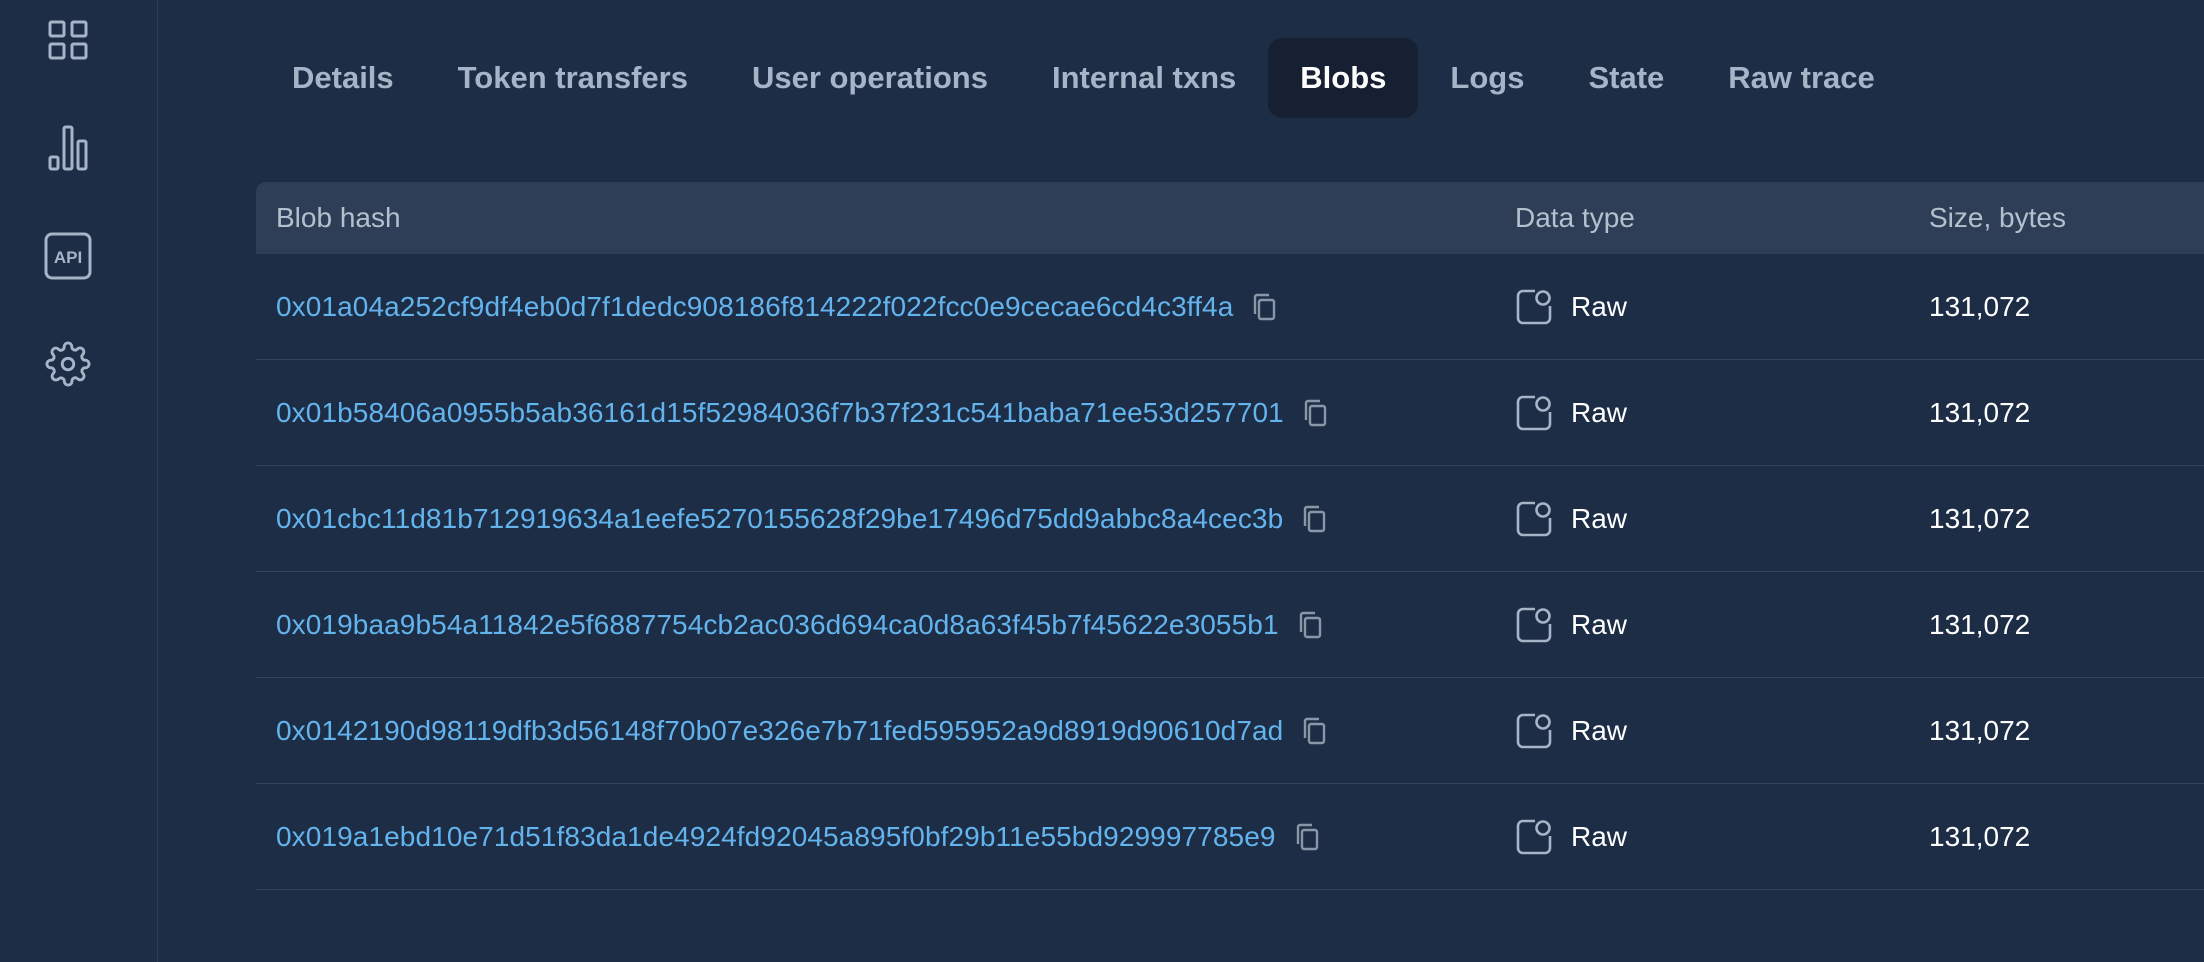 Image resolution: width=2204 pixels, height=962 pixels. What do you see at coordinates (79, 481) in the screenshot?
I see `sidebar: API` at bounding box center [79, 481].